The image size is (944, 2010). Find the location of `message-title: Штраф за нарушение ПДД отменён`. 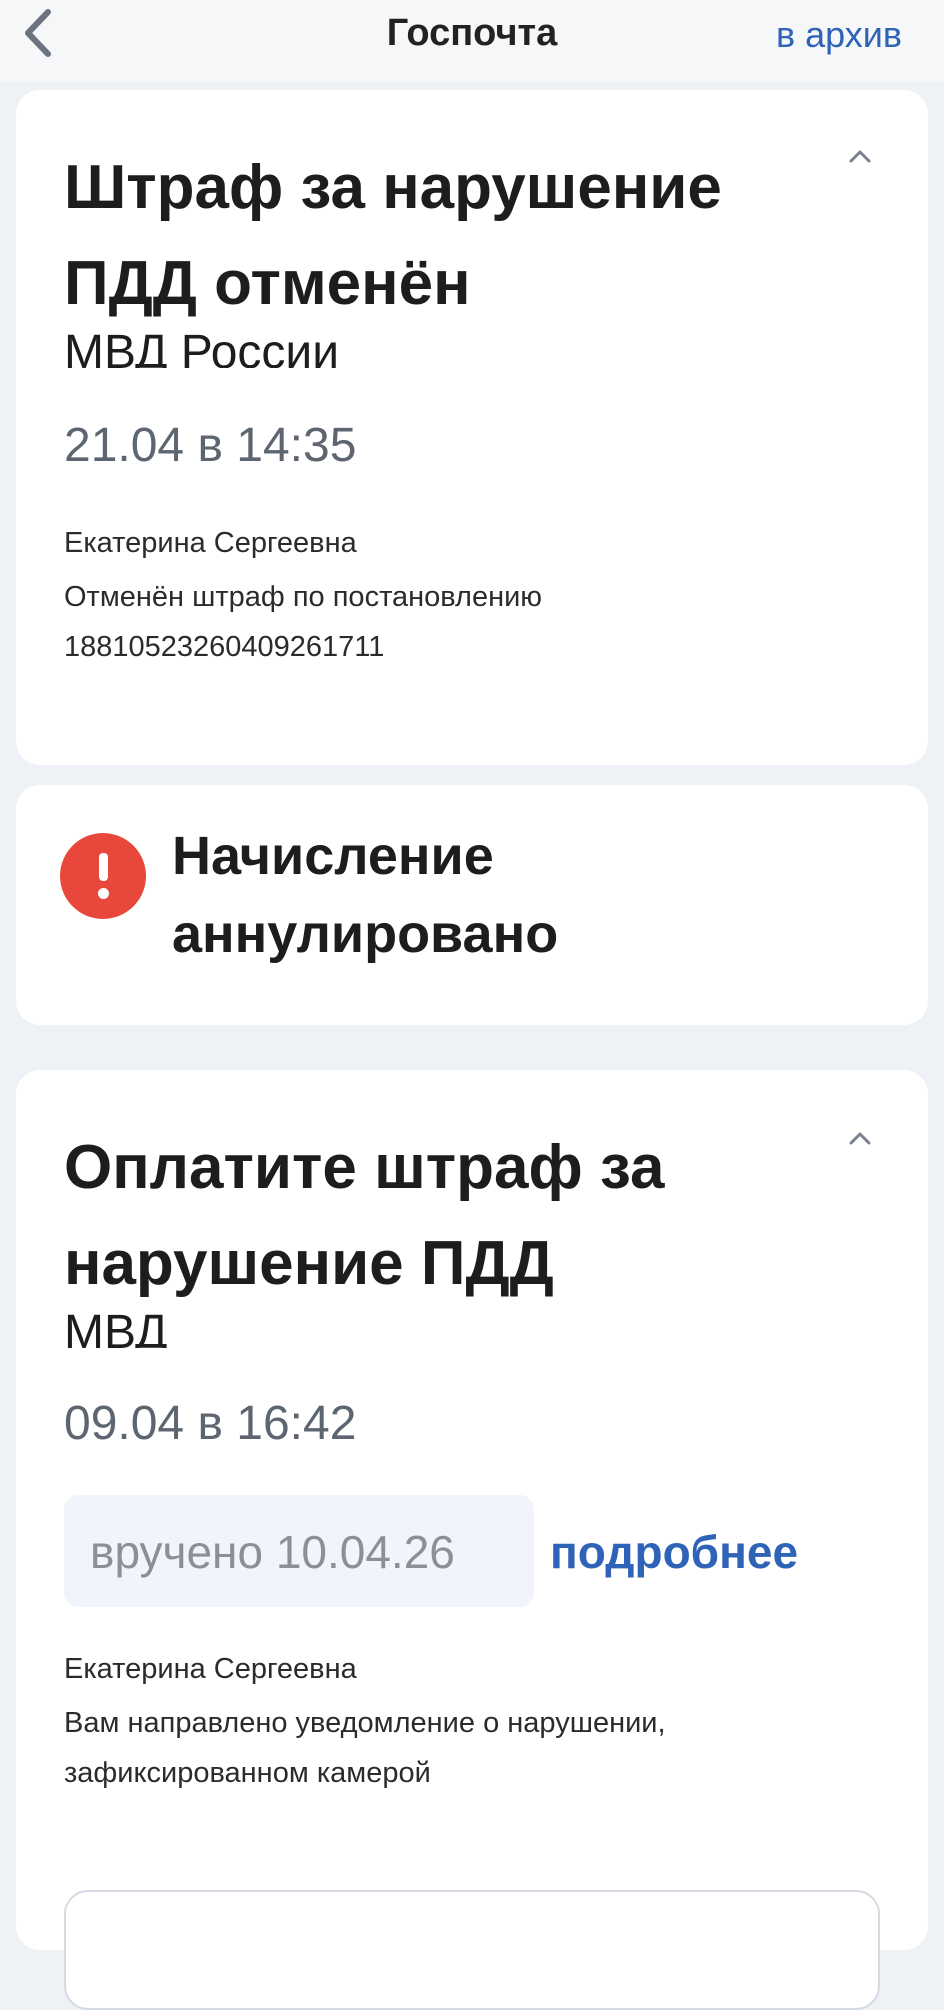

message-title: Штраф за нарушение ПДД отменён is located at coordinates (393, 235).